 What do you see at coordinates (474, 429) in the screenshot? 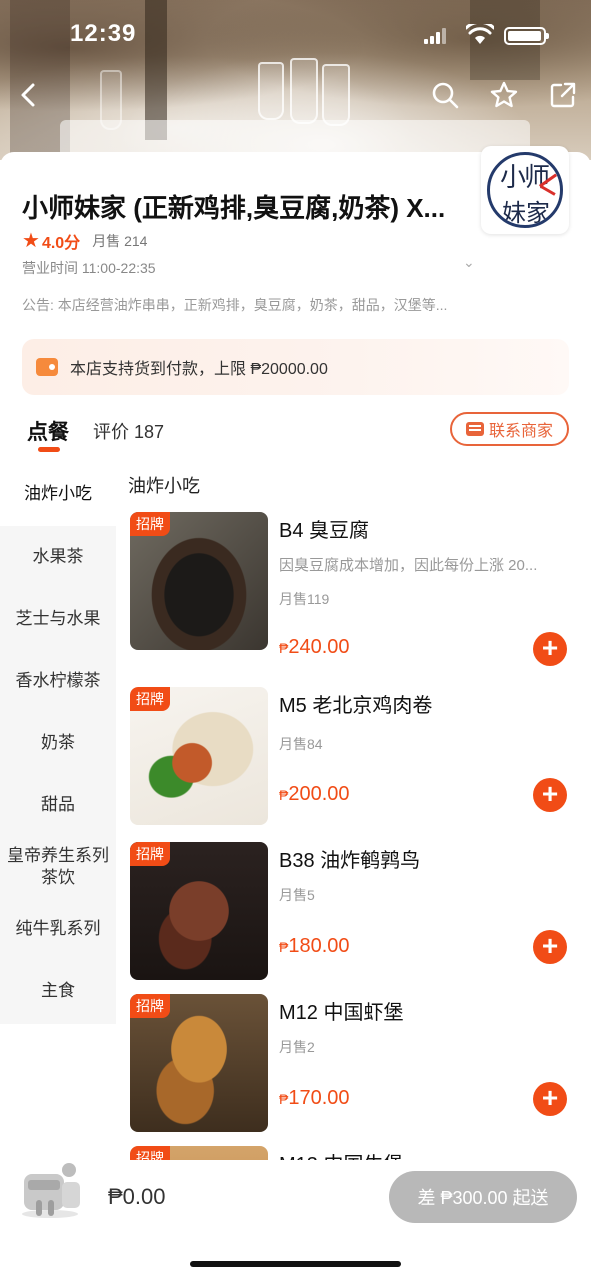
I see `store-icon` at bounding box center [474, 429].